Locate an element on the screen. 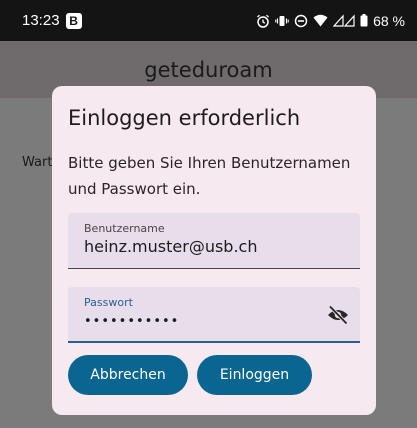 This screenshot has height=428, width=417. status-left: 13:23 B is located at coordinates (52, 20).